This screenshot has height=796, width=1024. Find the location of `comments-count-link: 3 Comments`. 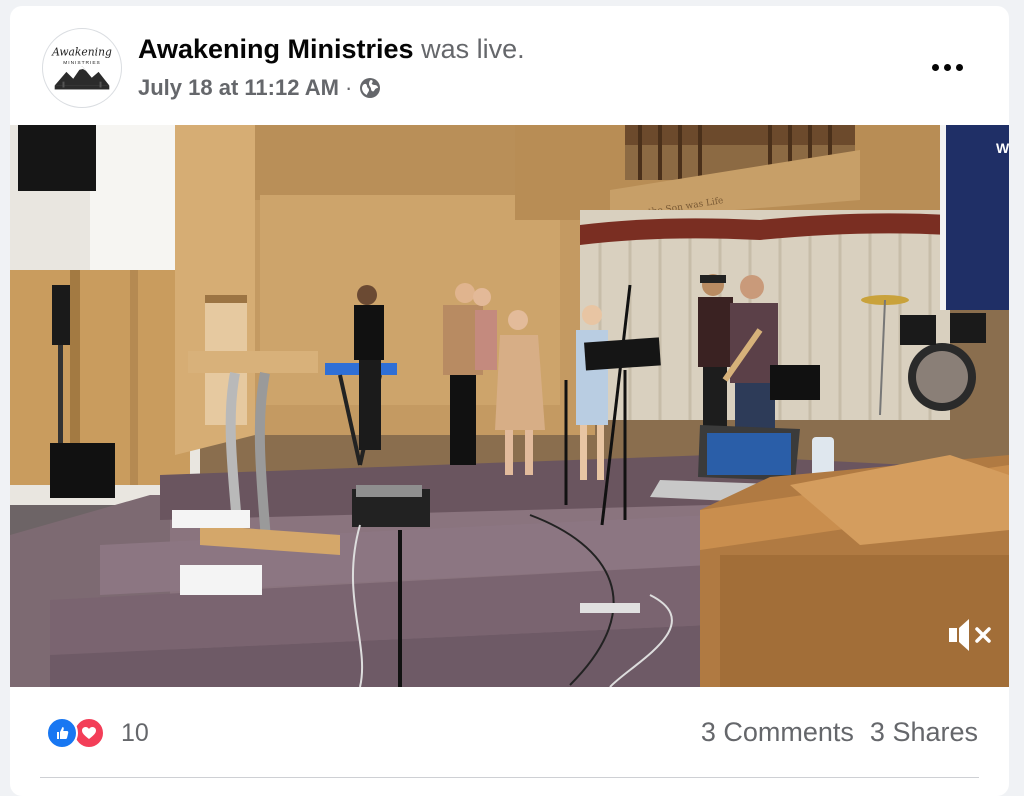

comments-count-link: 3 Comments is located at coordinates (777, 732).